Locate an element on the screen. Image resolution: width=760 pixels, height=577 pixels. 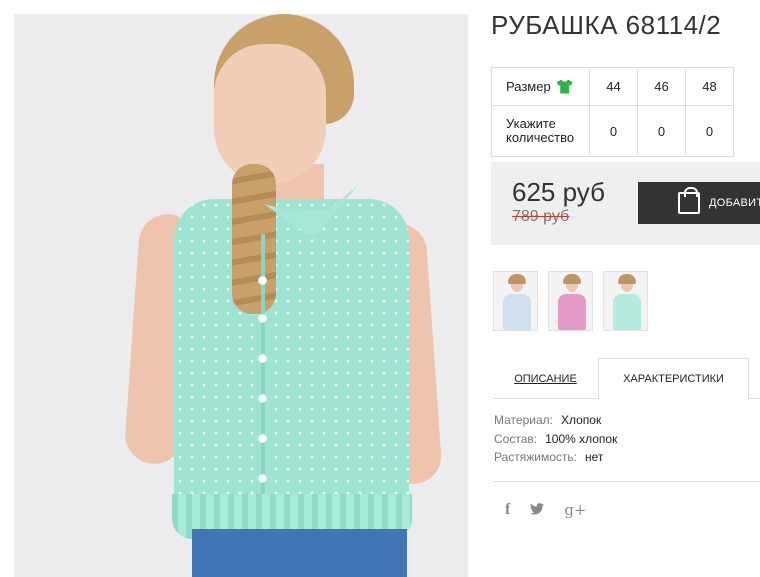
size-row: Размер 44 46 48 is located at coordinates (612, 86).